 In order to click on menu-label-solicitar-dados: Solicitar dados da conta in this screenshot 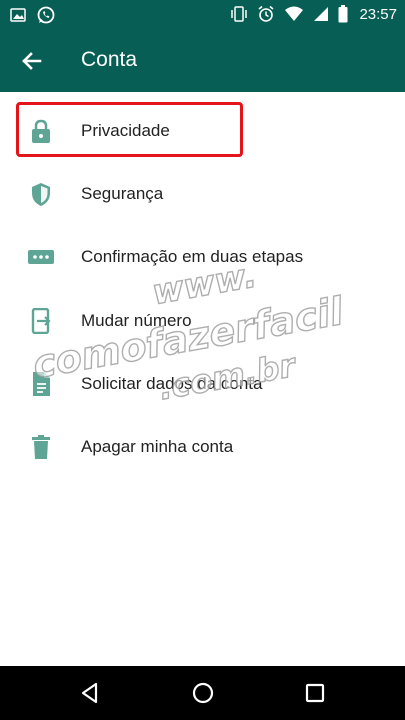, I will do `click(172, 383)`.